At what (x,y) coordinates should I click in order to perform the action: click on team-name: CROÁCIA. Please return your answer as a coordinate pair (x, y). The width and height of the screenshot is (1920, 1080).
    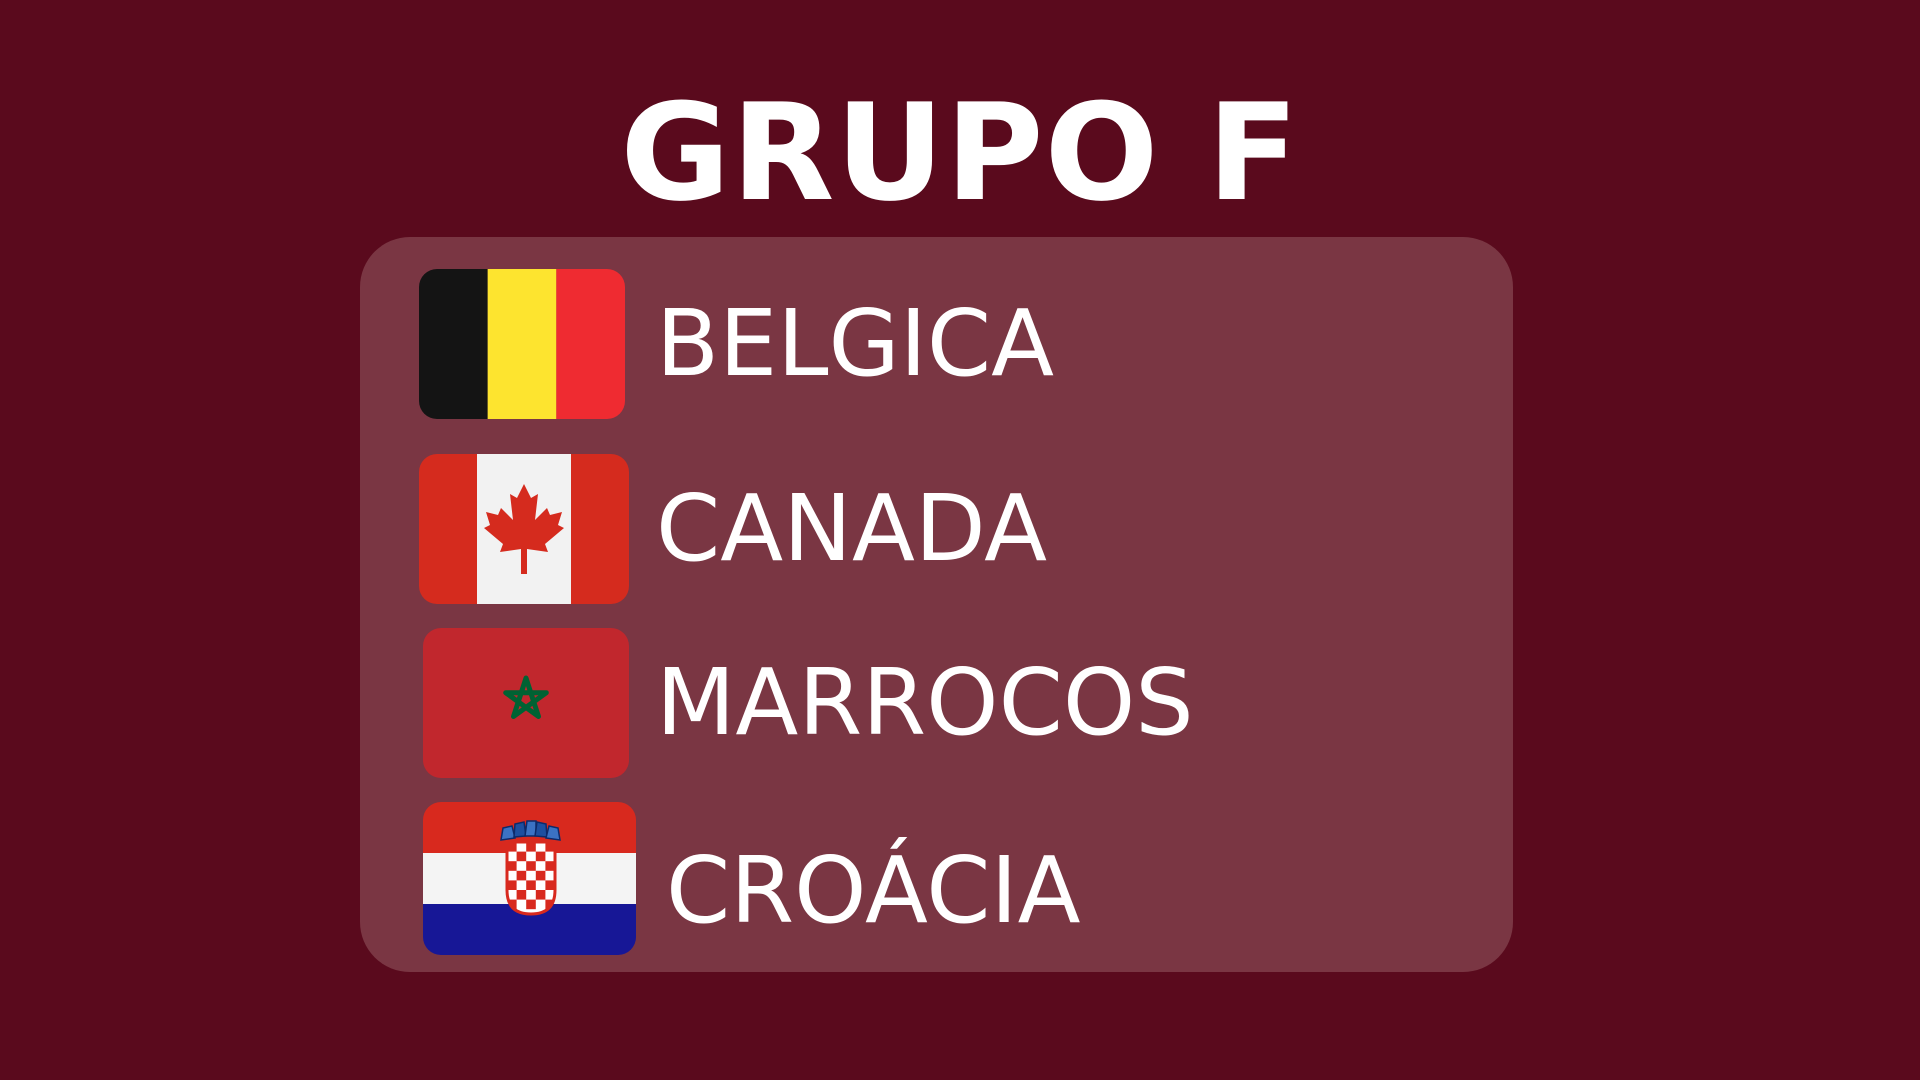
    Looking at the image, I should click on (873, 890).